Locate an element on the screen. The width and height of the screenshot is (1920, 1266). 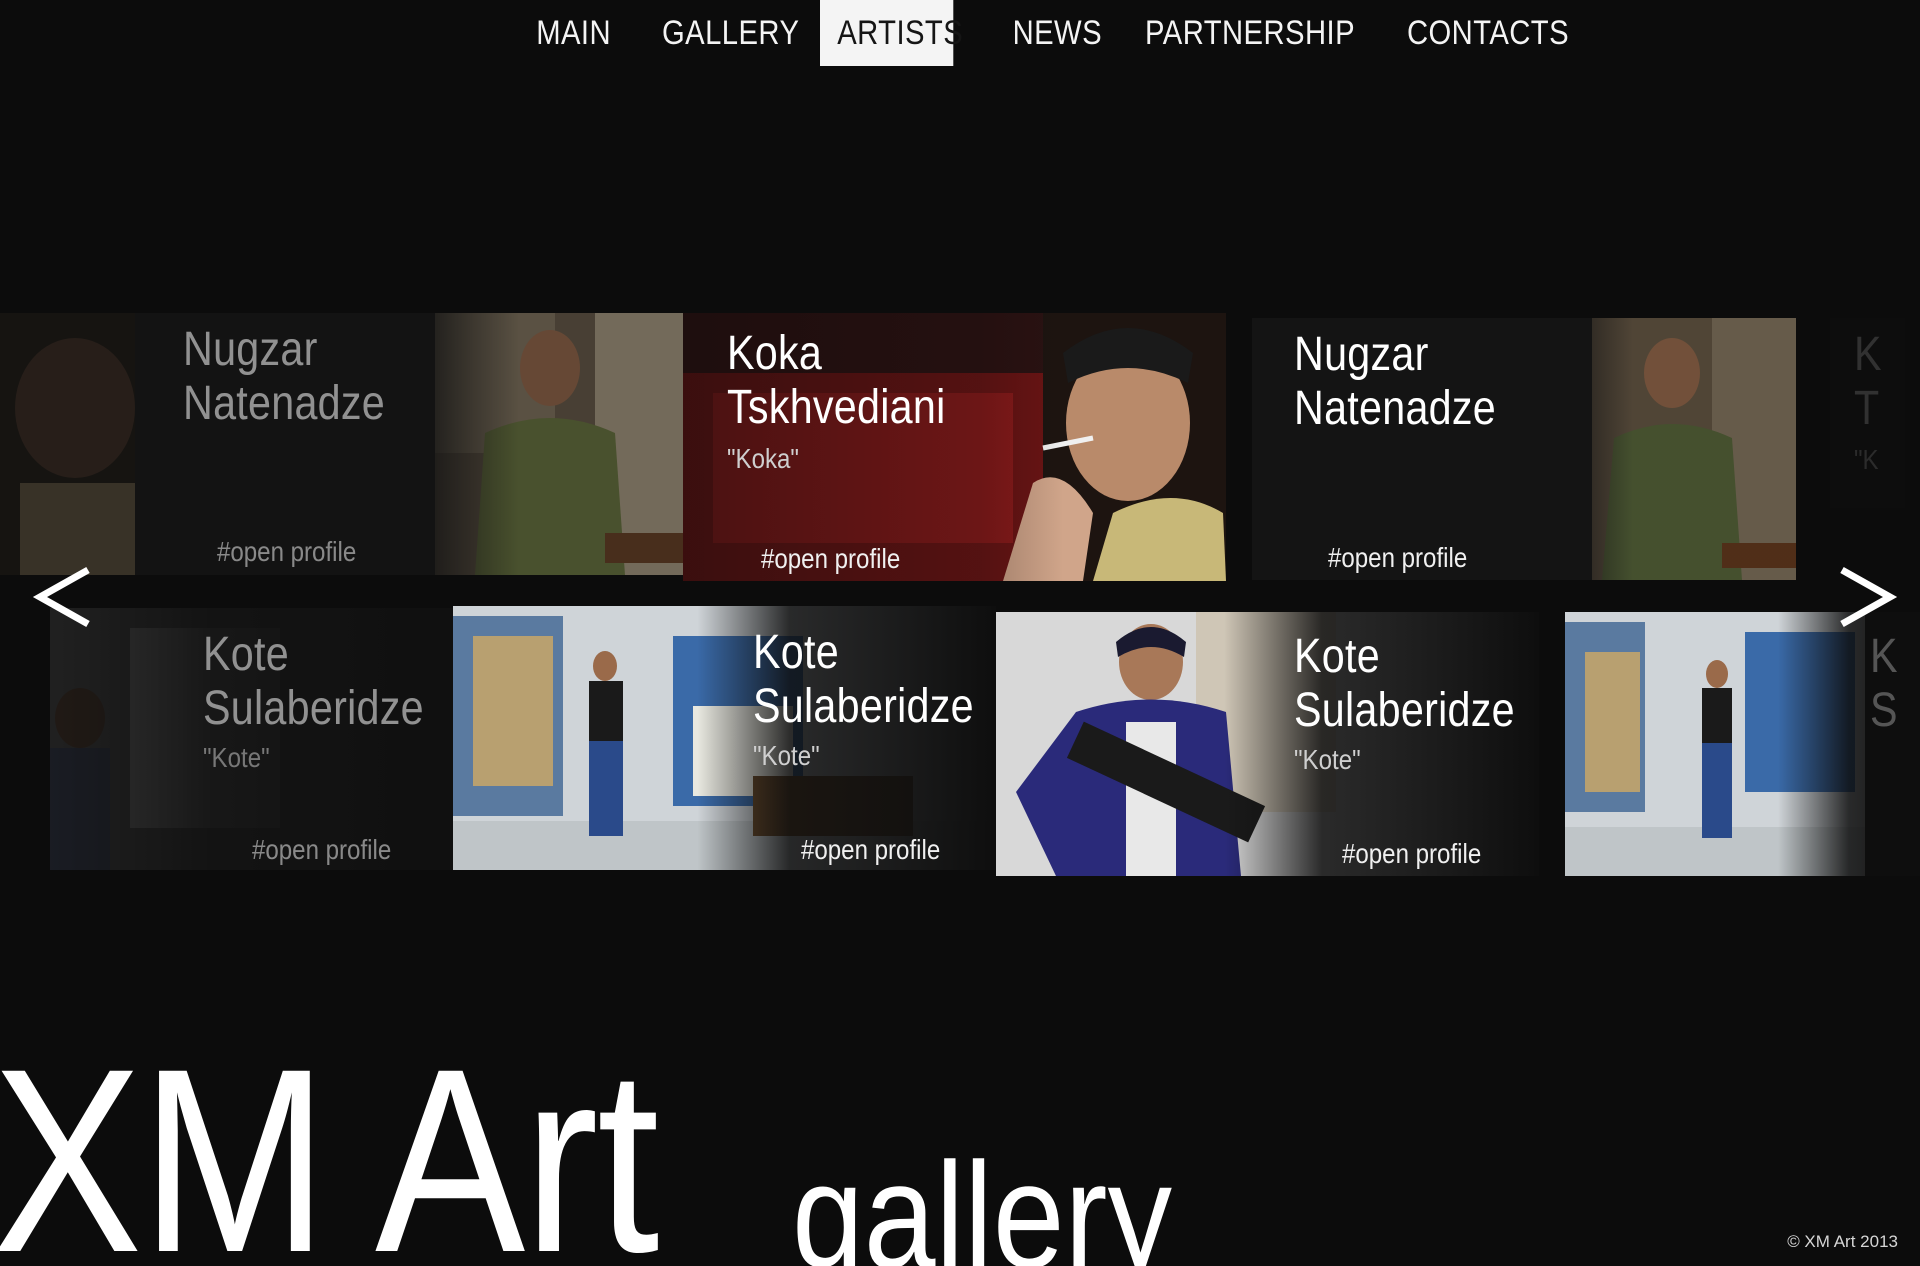
nav-artists: ARTISTS is located at coordinates (891, 33).